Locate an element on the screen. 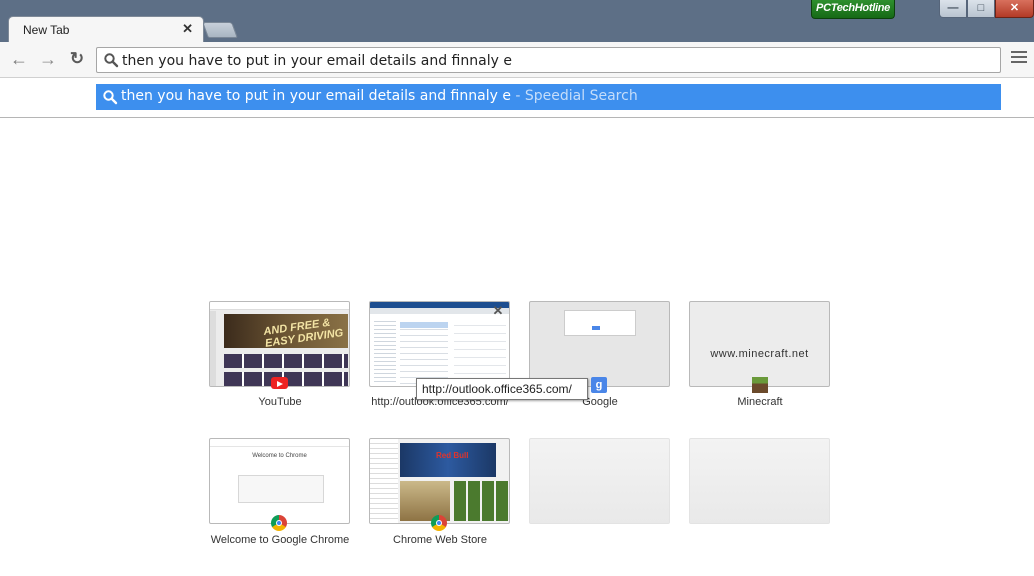  omnibox is located at coordinates (548, 60).